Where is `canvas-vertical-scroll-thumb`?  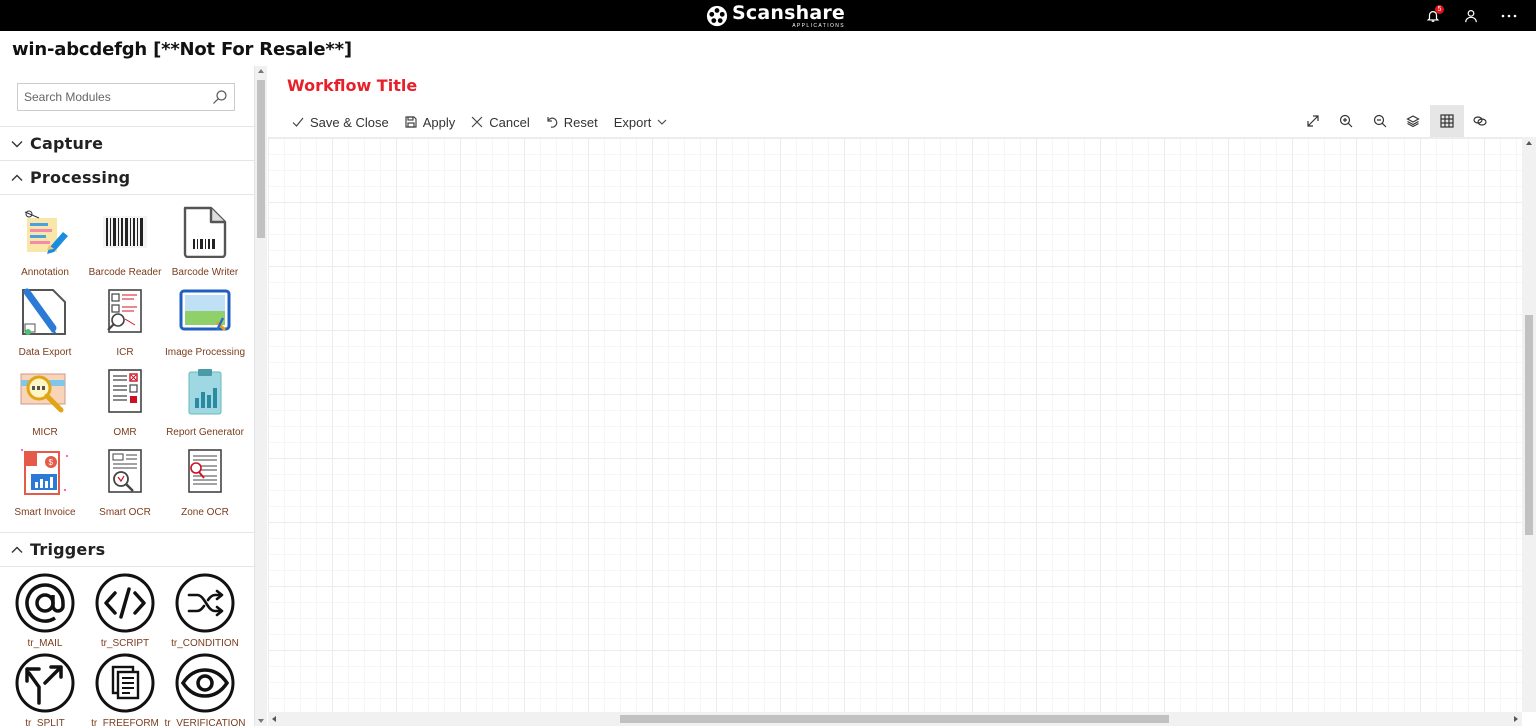 canvas-vertical-scroll-thumb is located at coordinates (1529, 425).